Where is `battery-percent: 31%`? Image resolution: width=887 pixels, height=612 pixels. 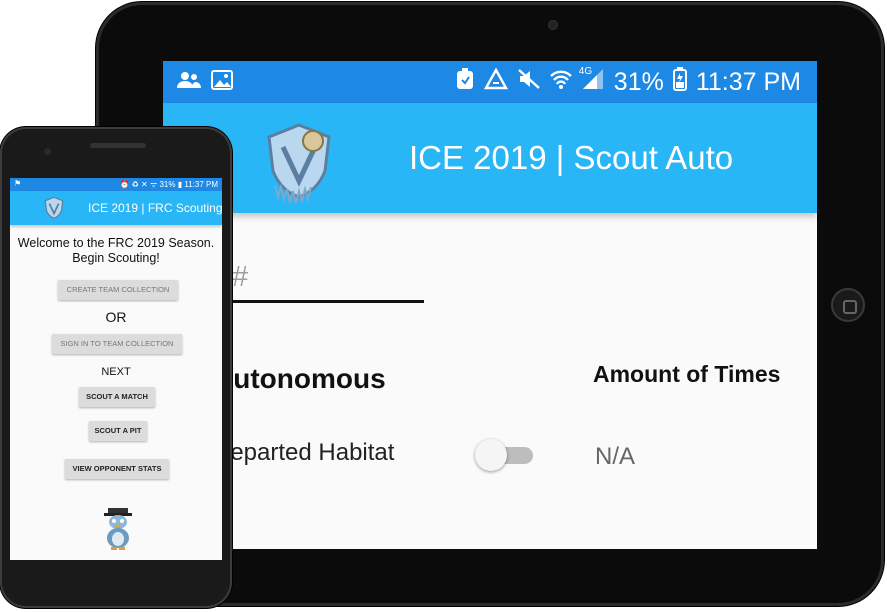 battery-percent: 31% is located at coordinates (638, 81).